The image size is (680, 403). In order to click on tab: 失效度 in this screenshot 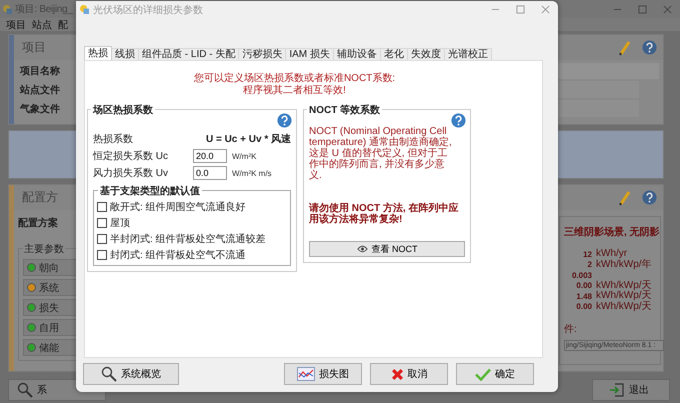, I will do `click(425, 54)`.